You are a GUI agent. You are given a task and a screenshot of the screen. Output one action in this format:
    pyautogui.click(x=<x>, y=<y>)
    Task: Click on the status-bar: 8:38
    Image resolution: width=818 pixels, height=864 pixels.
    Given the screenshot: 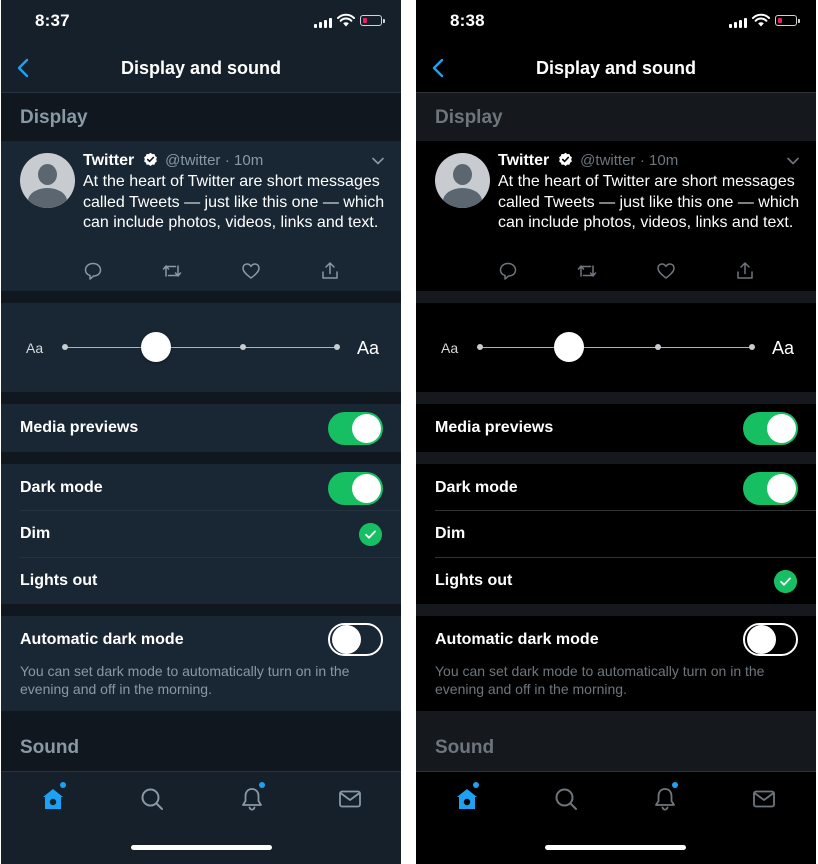 What is the action you would take?
    pyautogui.click(x=616, y=22)
    